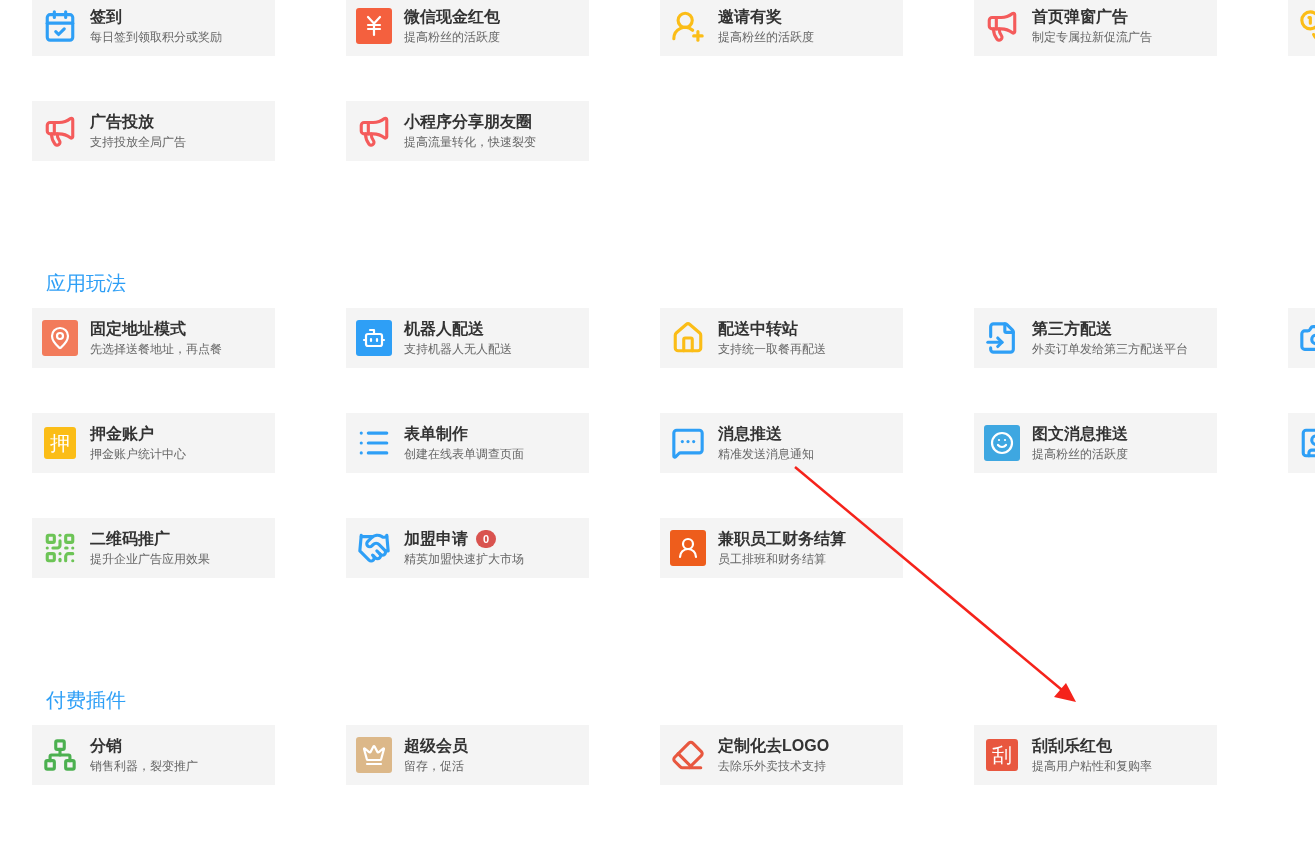 The height and width of the screenshot is (854, 1315). I want to click on section-title: 付费插件, so click(86, 700).